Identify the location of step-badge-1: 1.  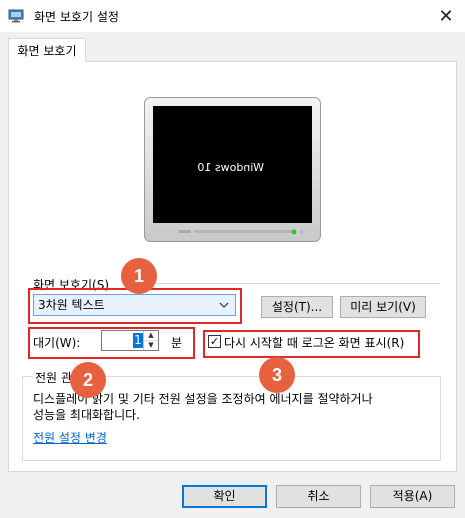
(139, 276).